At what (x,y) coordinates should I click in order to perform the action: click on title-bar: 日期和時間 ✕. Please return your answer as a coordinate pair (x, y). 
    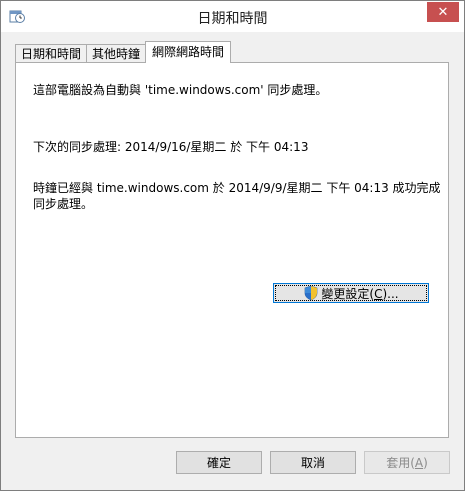
    Looking at the image, I should click on (232, 16).